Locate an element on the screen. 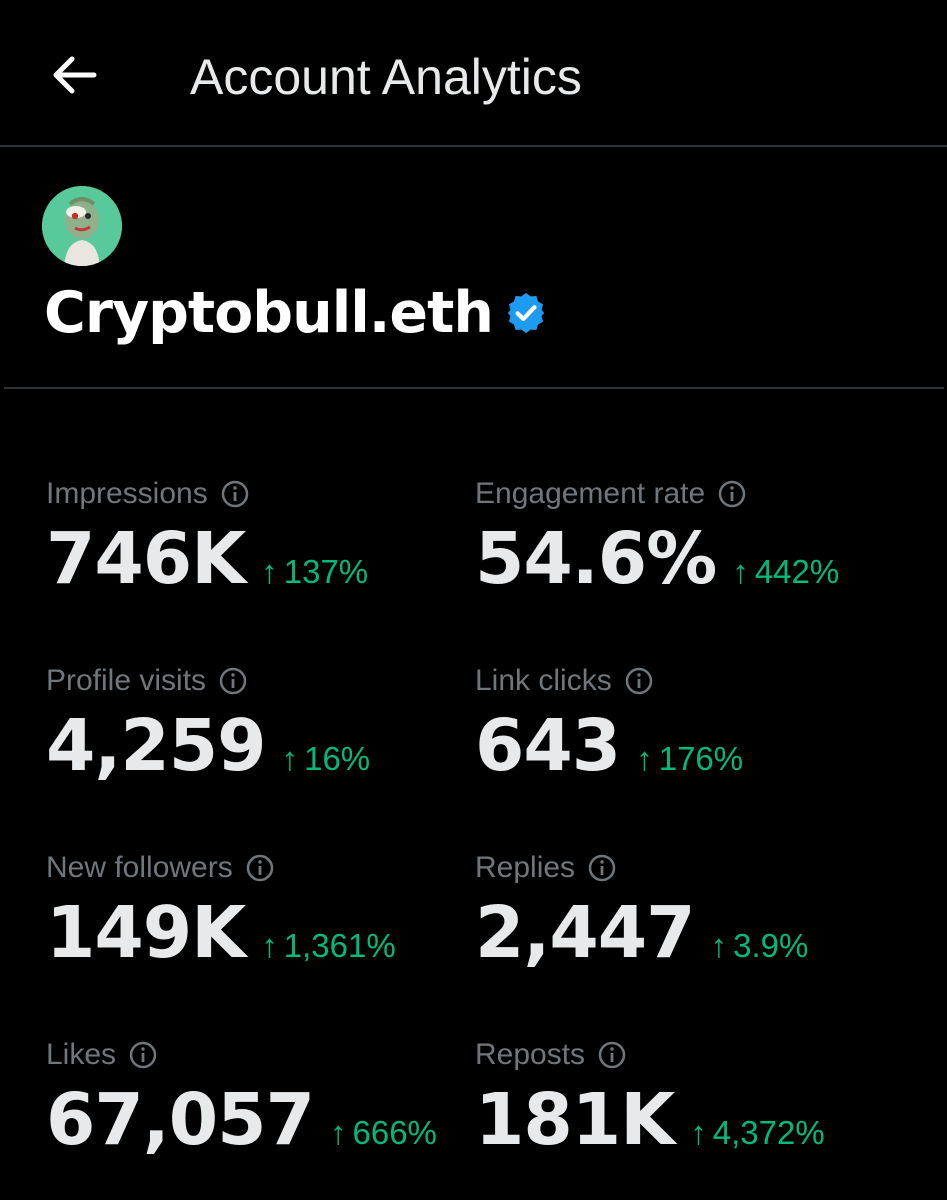 This screenshot has height=1200, width=947. profile-name: Cryptobull.eth is located at coordinates (269, 313).